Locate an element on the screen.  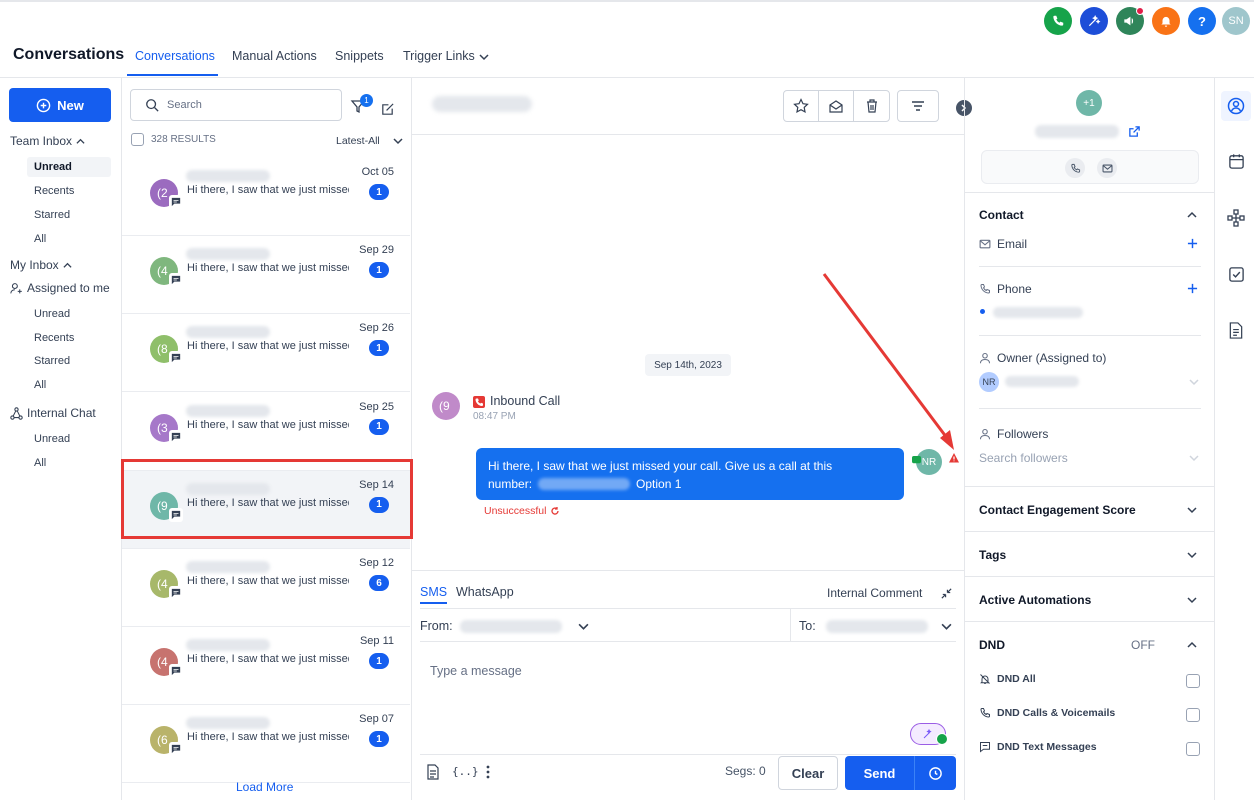
clear-button: Clear is located at coordinates (808, 773).